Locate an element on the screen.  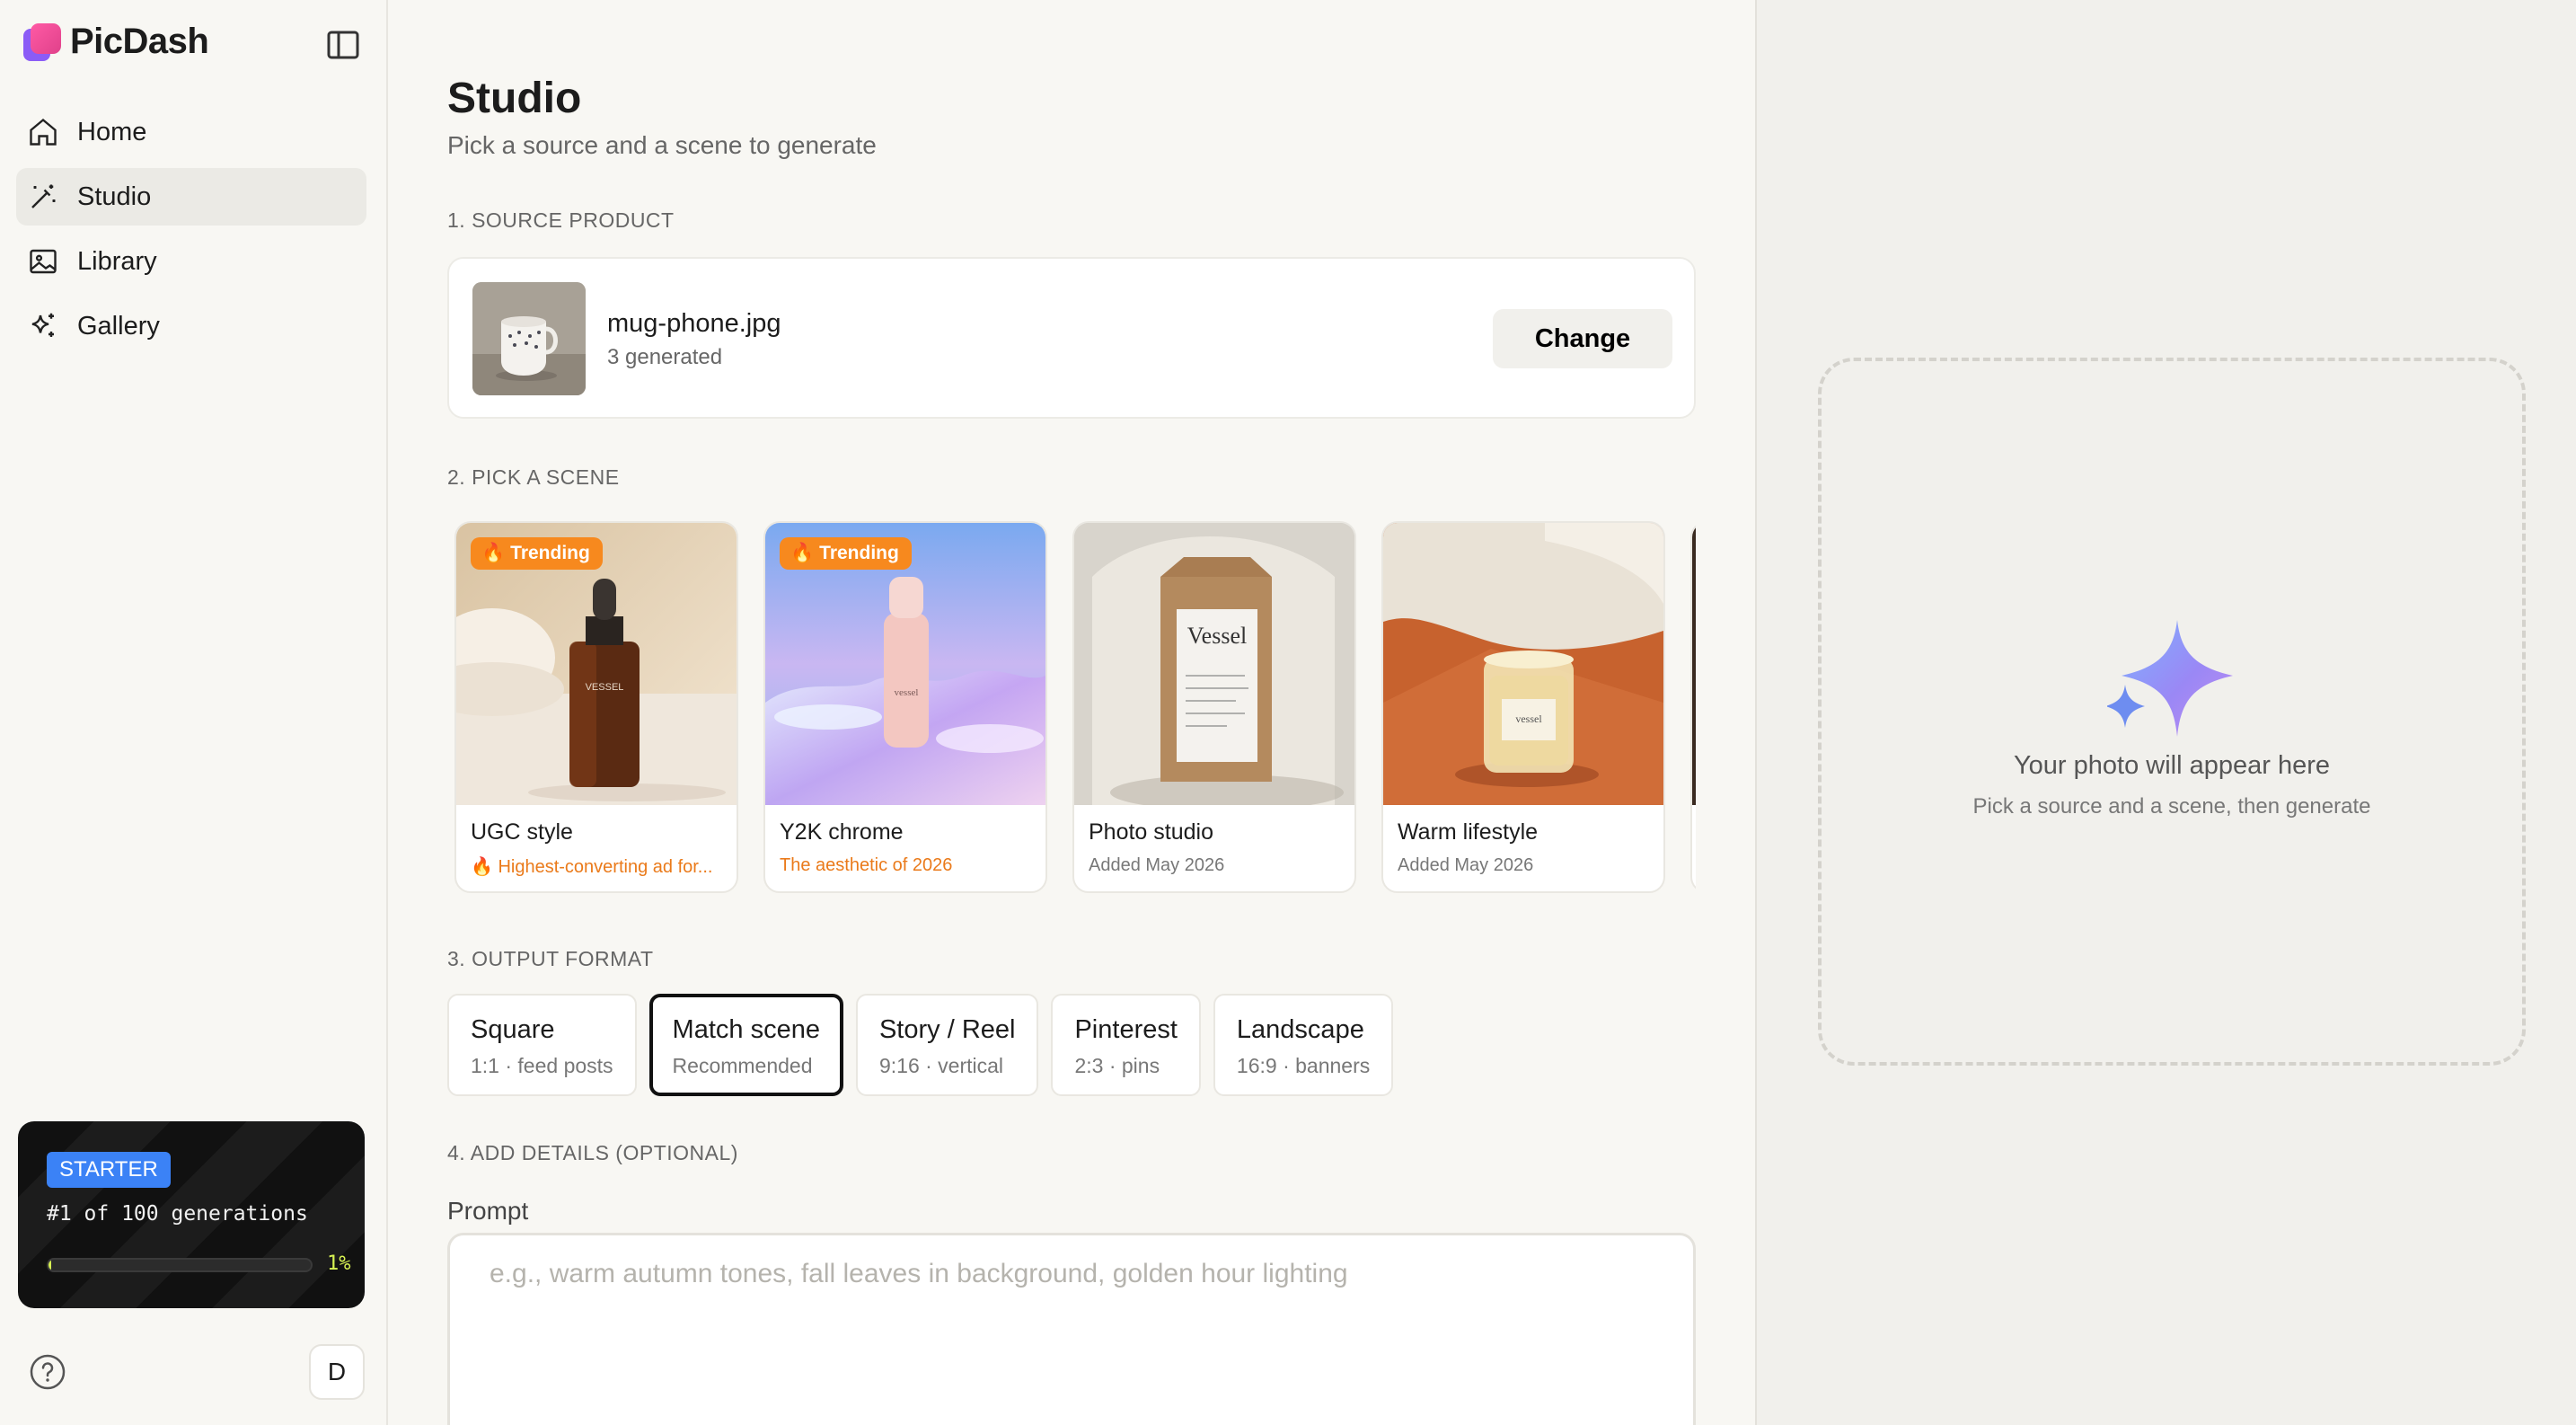
plan-progress-label: 1% is located at coordinates (339, 1263).